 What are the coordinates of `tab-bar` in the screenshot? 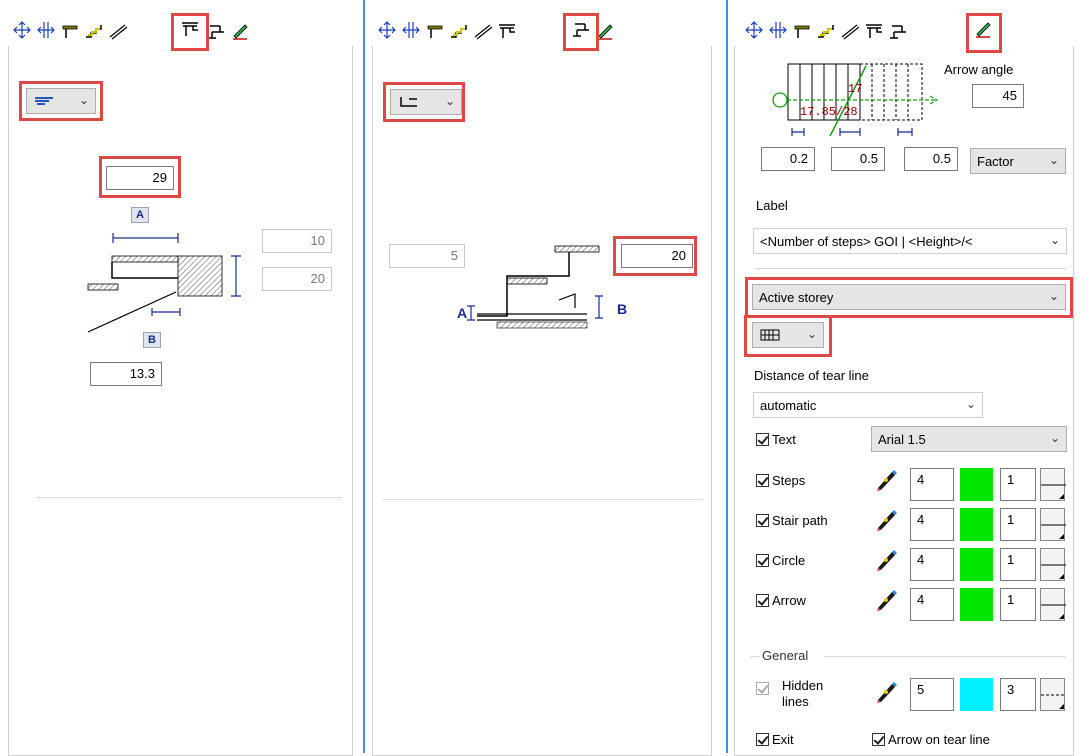 It's located at (908, 28).